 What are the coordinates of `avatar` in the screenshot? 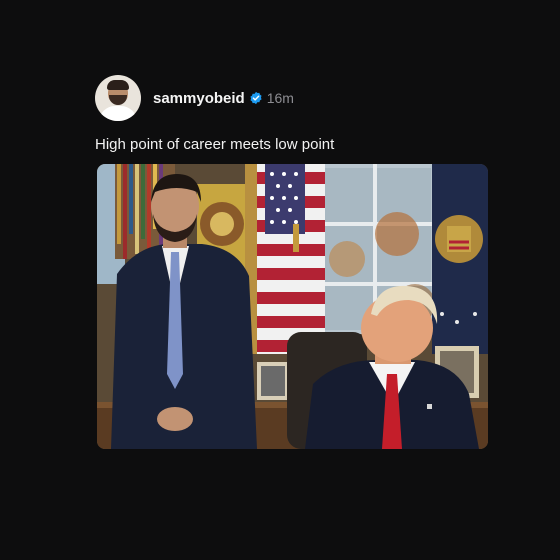 It's located at (118, 98).